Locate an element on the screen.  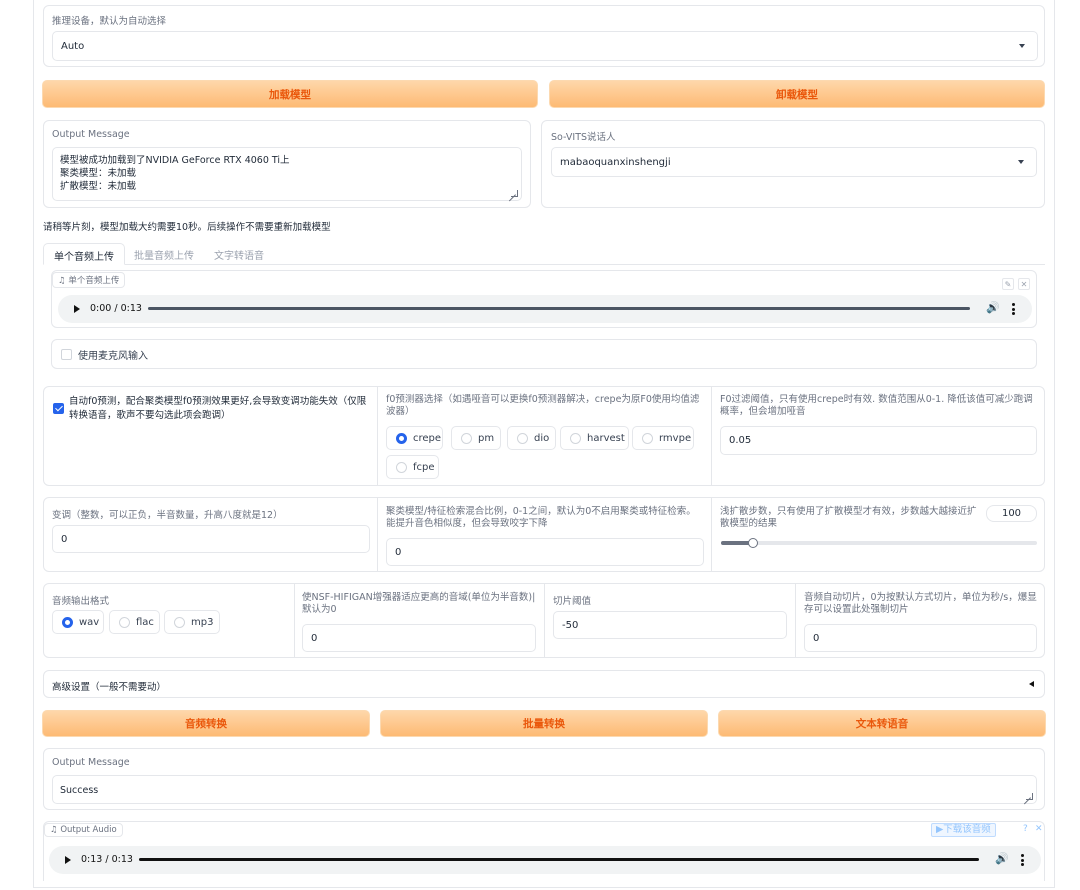
format-option-mp3: mp3 is located at coordinates (192, 622).